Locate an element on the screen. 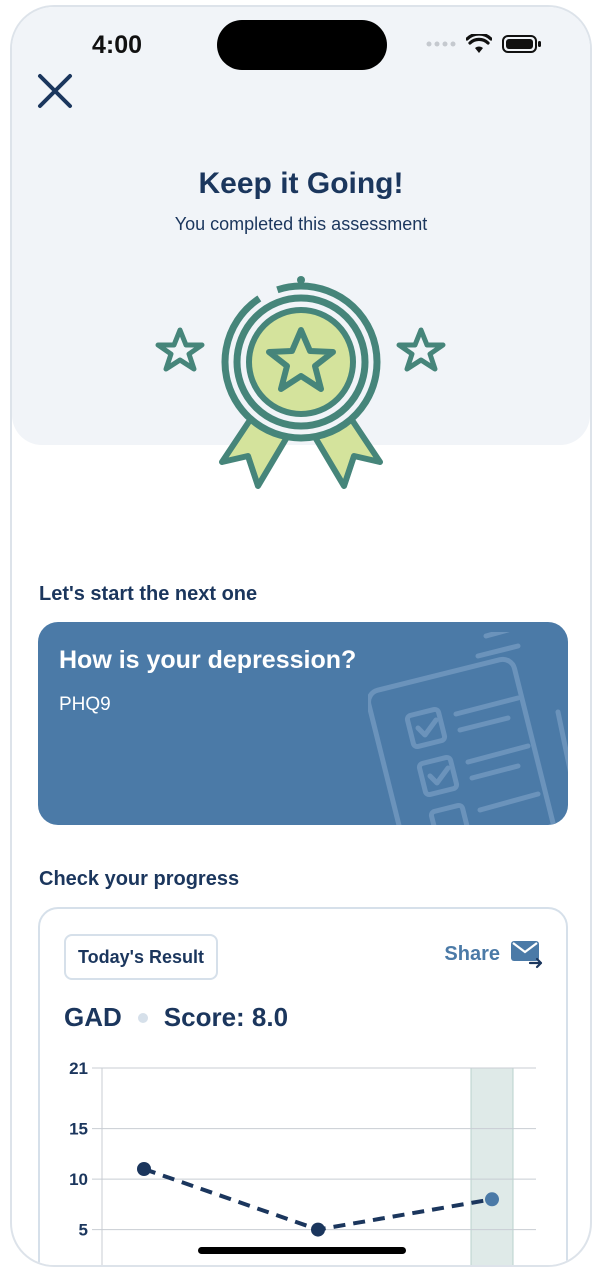 Image resolution: width=600 pixels, height=1272 pixels. status-icons is located at coordinates (484, 44).